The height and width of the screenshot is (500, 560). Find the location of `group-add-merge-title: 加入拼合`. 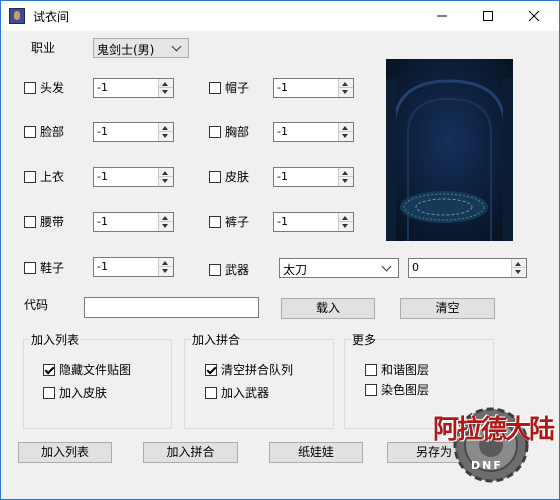

group-add-merge-title: 加入拼合 is located at coordinates (216, 339).